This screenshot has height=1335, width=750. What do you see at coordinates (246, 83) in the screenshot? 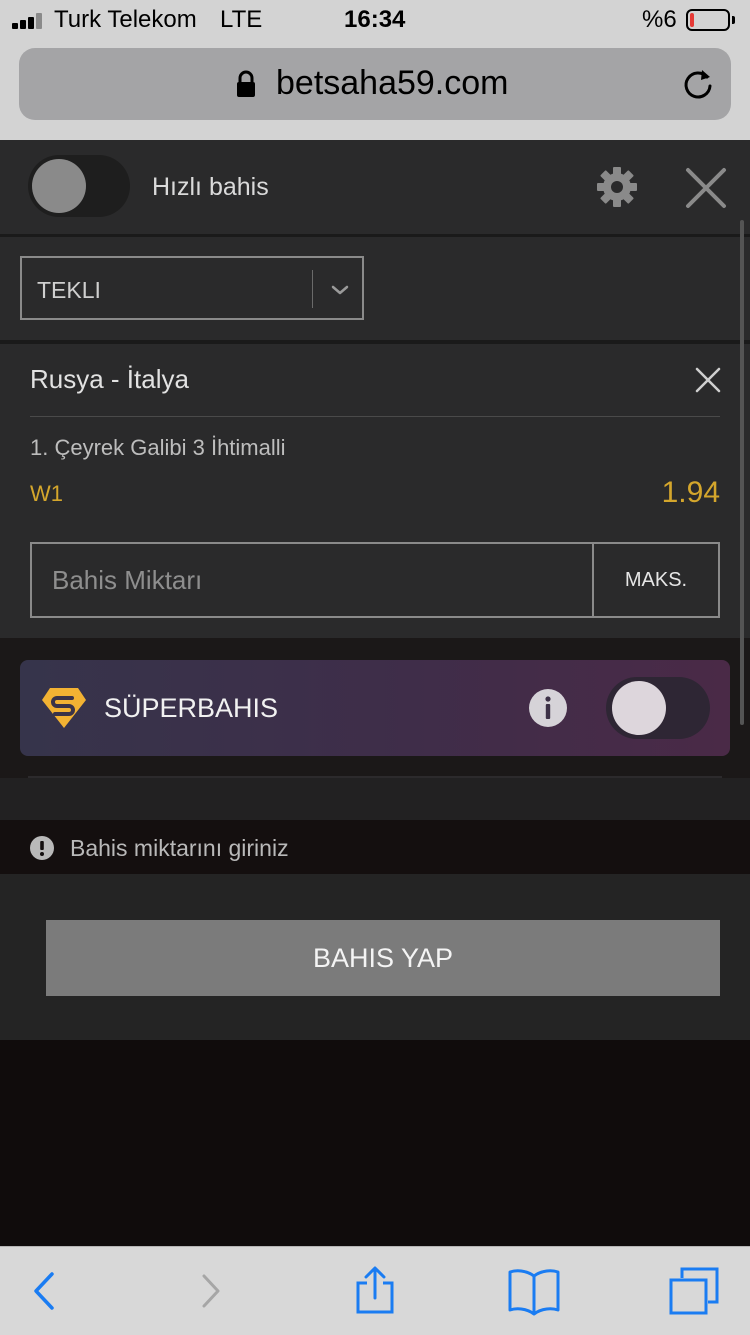
I see `lock-icon` at bounding box center [246, 83].